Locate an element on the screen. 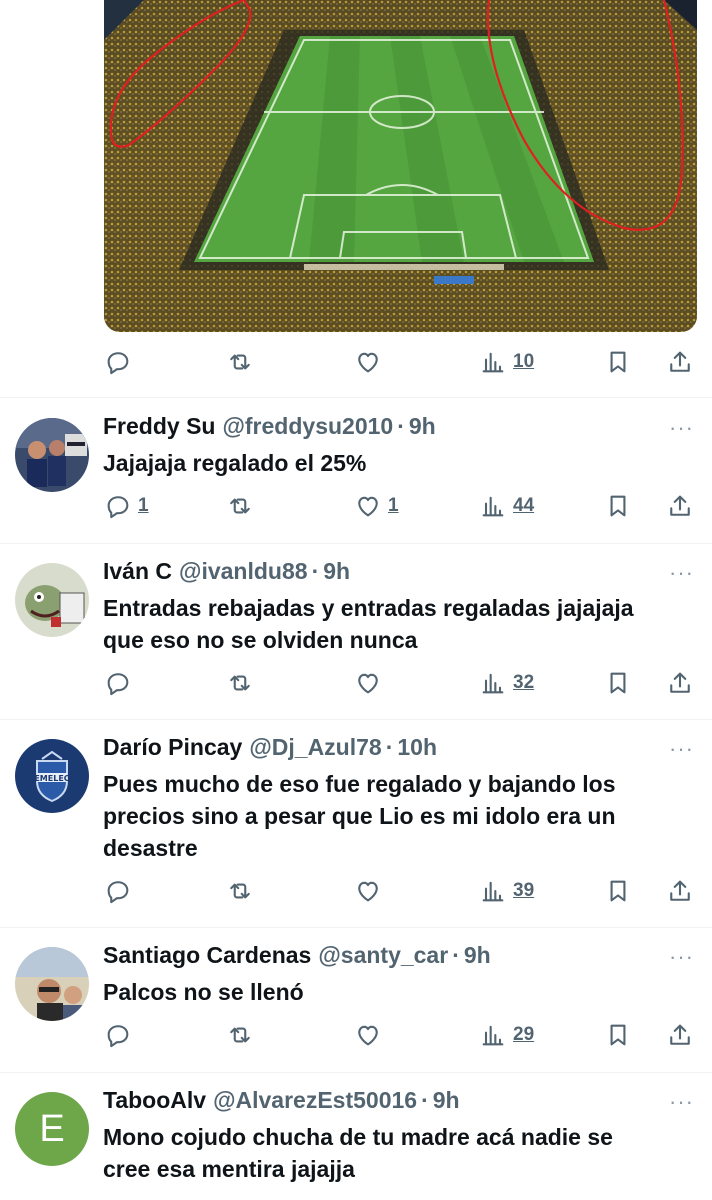 The width and height of the screenshot is (712, 1200). display-name: Darío Pincay is located at coordinates (172, 747).